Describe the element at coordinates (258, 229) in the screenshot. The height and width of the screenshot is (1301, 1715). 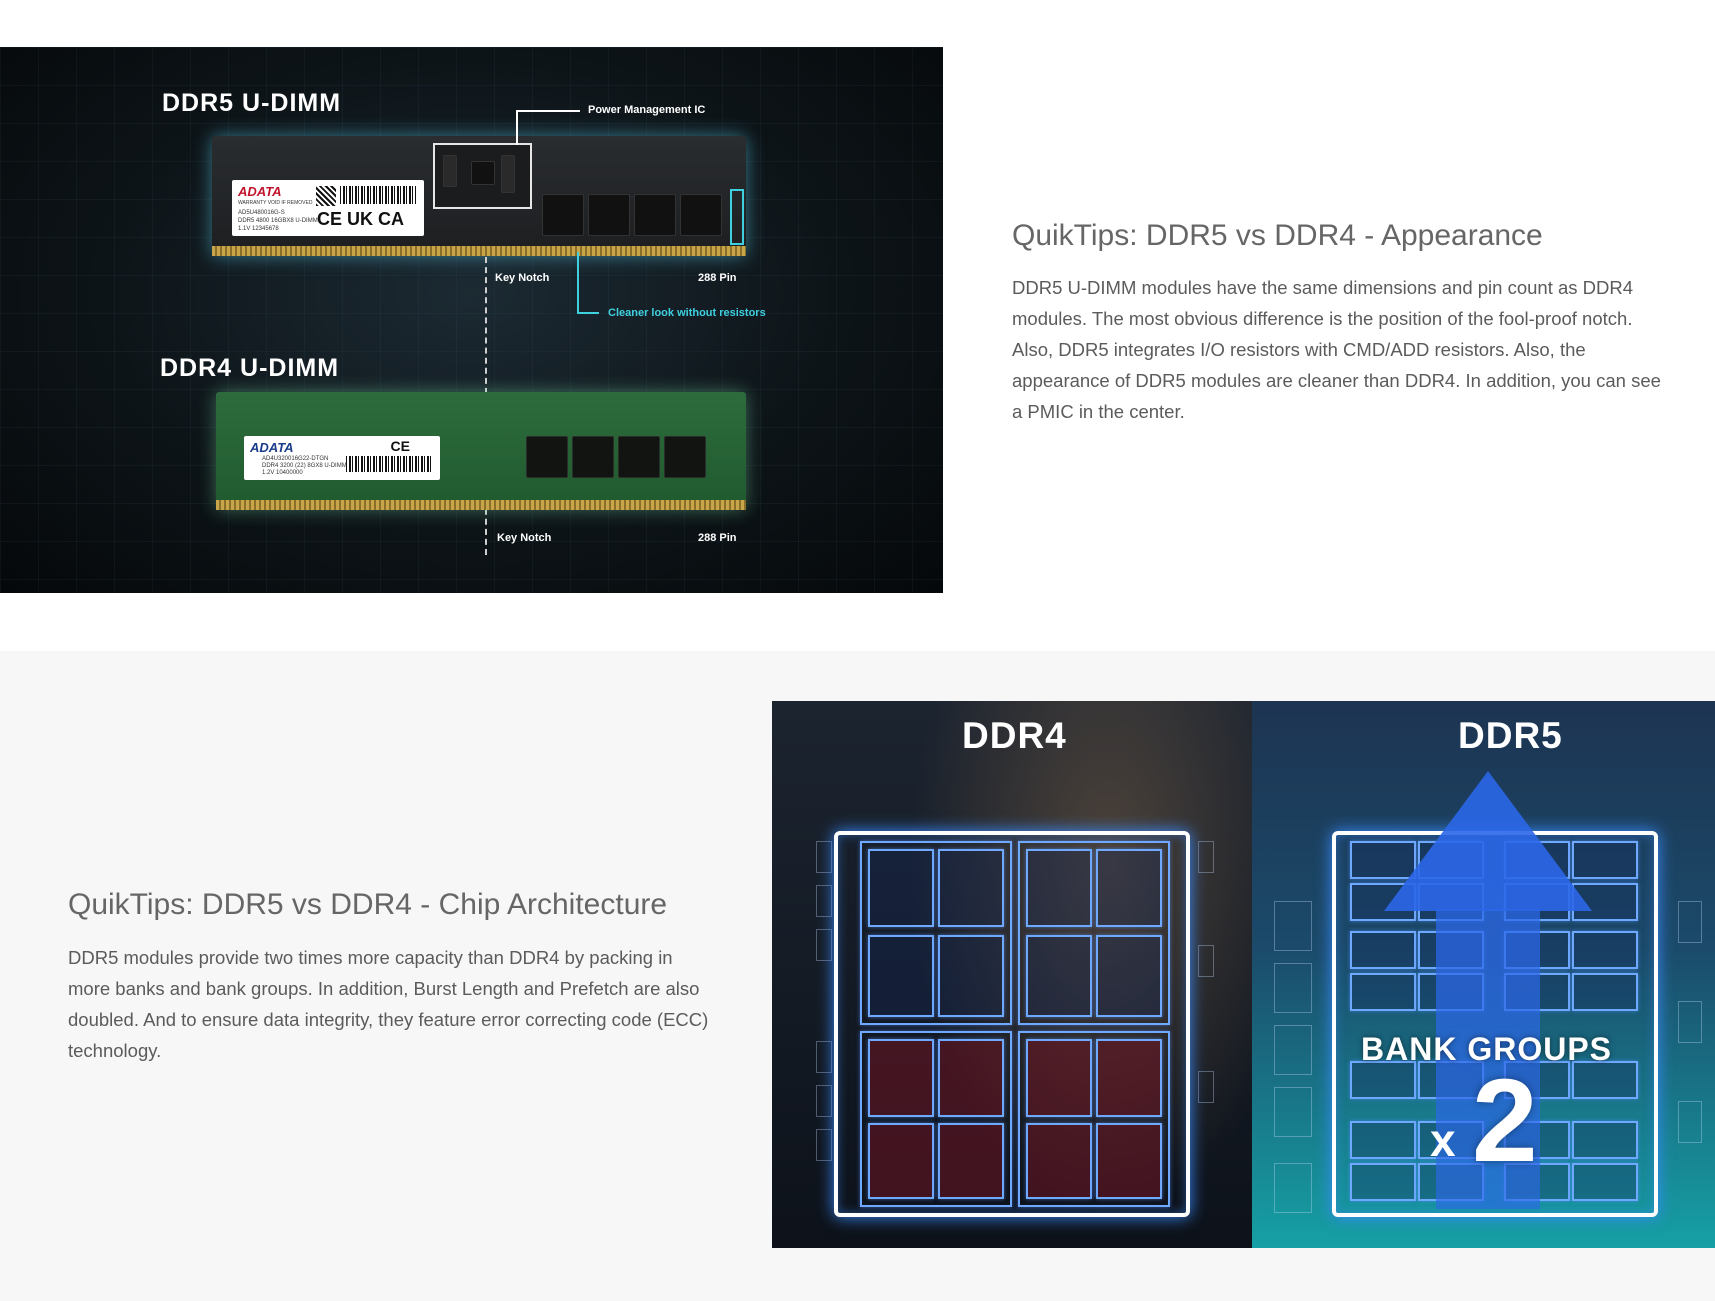
I see `ddr5-label-line: 1.1V 12345678` at that location.